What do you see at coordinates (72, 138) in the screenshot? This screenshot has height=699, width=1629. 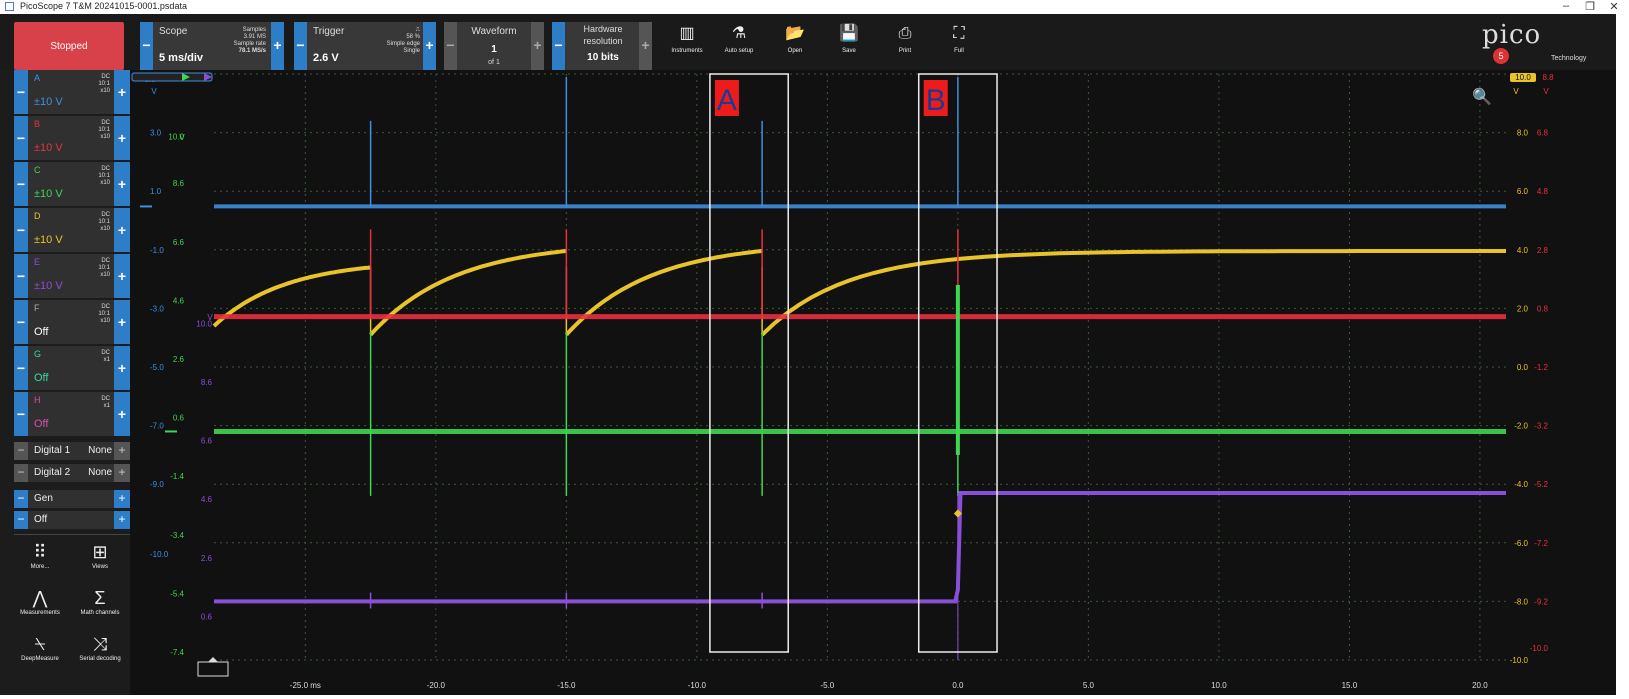 I see `channel-b: − B ±10 V DC 10:1 x10 +` at bounding box center [72, 138].